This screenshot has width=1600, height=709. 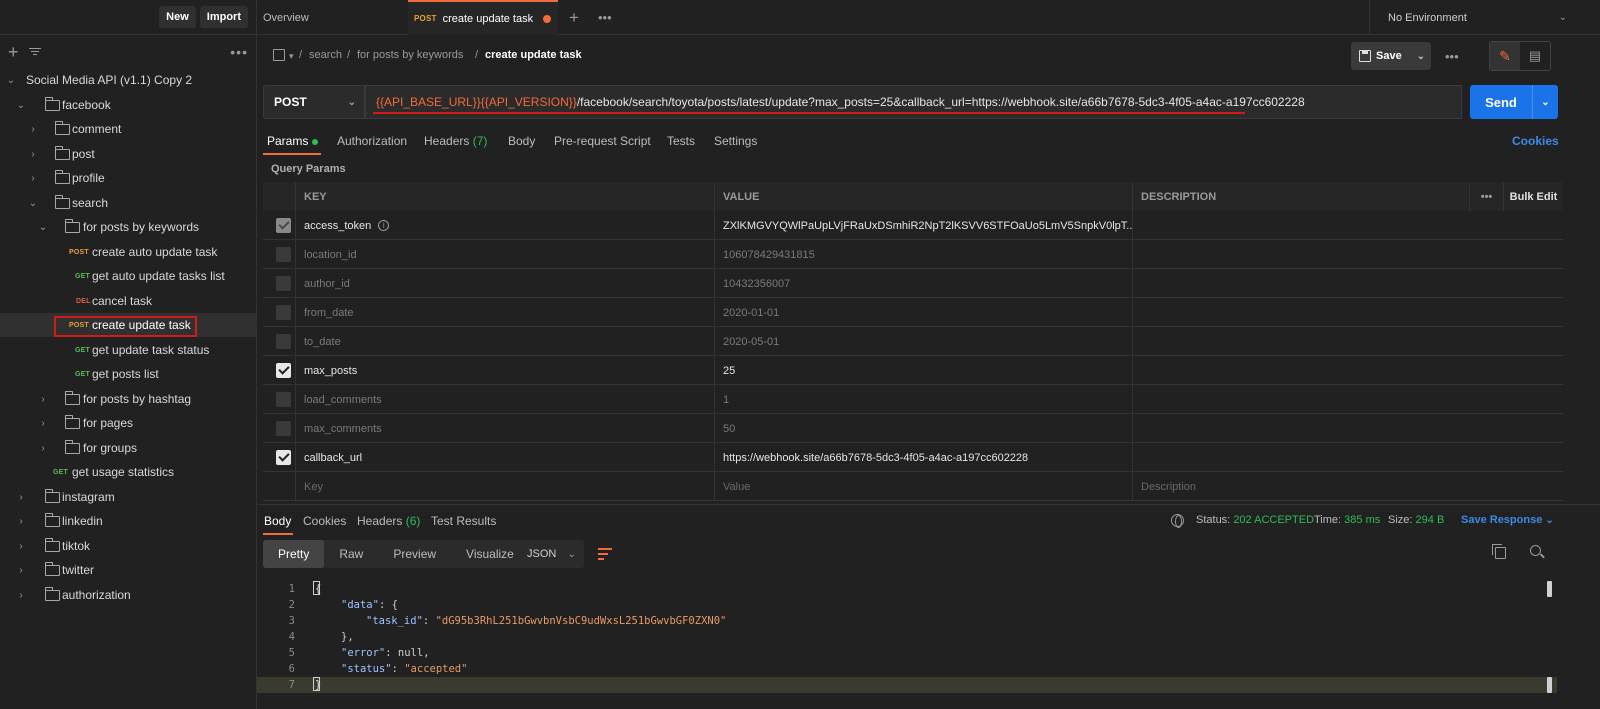 I want to click on environment-select: No Environment ⌄, so click(x=1469, y=17).